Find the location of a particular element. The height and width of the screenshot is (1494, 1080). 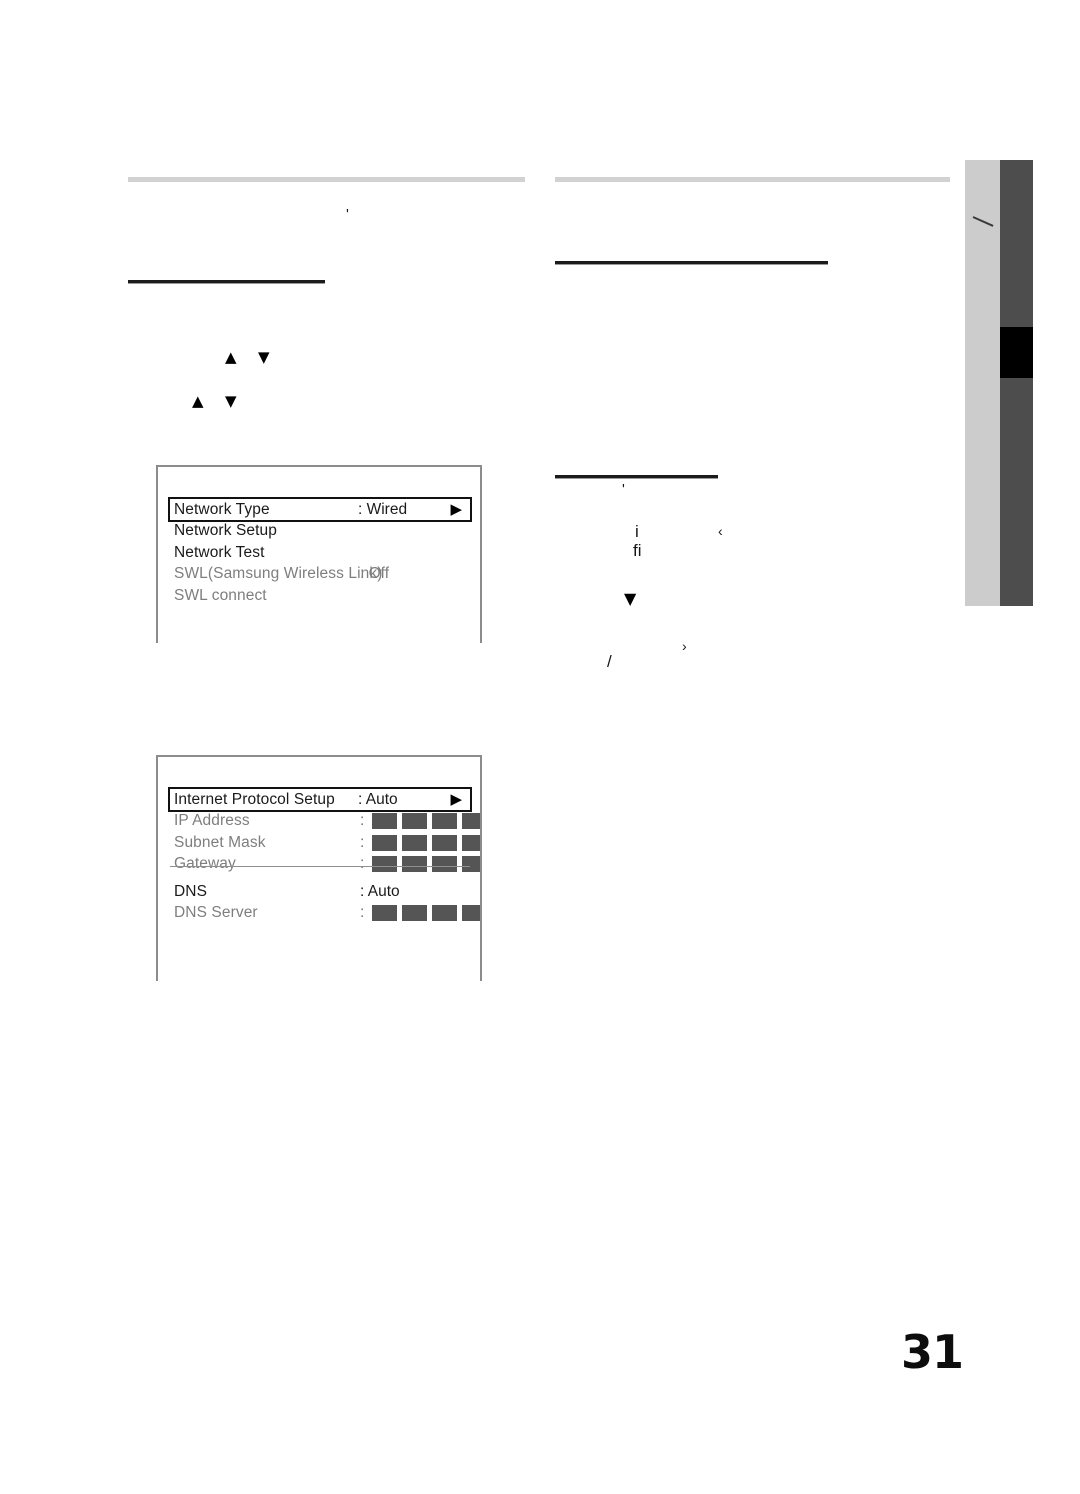

osd-row: SWL connect is located at coordinates (320, 595).